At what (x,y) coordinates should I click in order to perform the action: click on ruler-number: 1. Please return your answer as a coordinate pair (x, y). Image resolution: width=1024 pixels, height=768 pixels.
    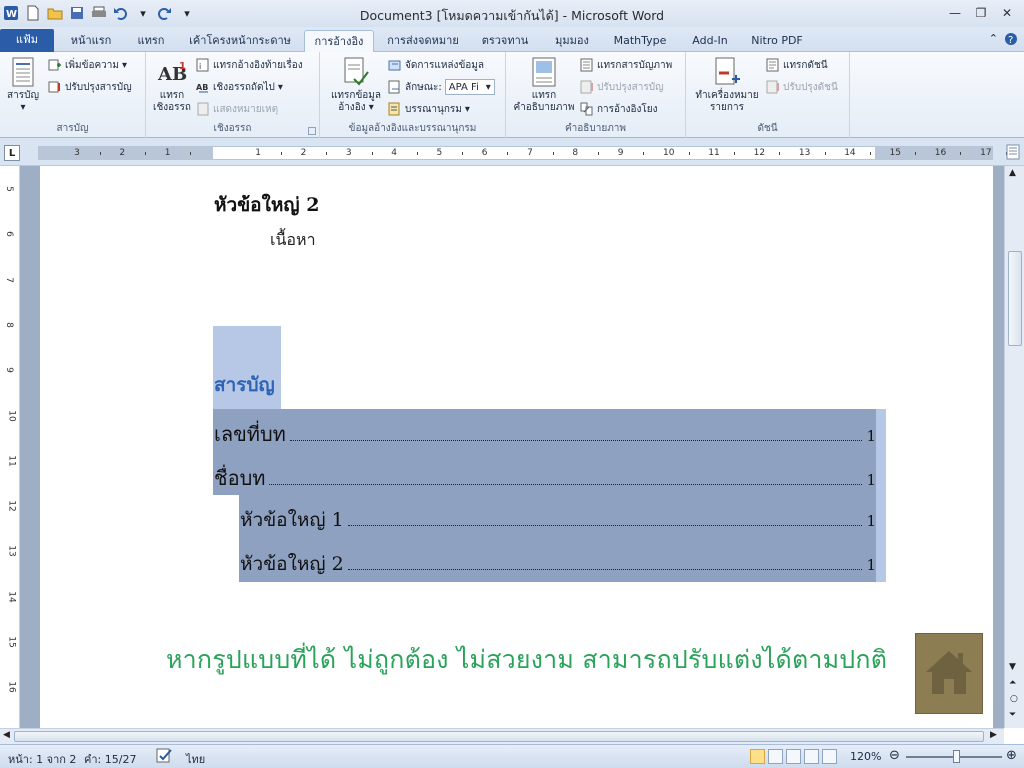
    Looking at the image, I should click on (167, 153).